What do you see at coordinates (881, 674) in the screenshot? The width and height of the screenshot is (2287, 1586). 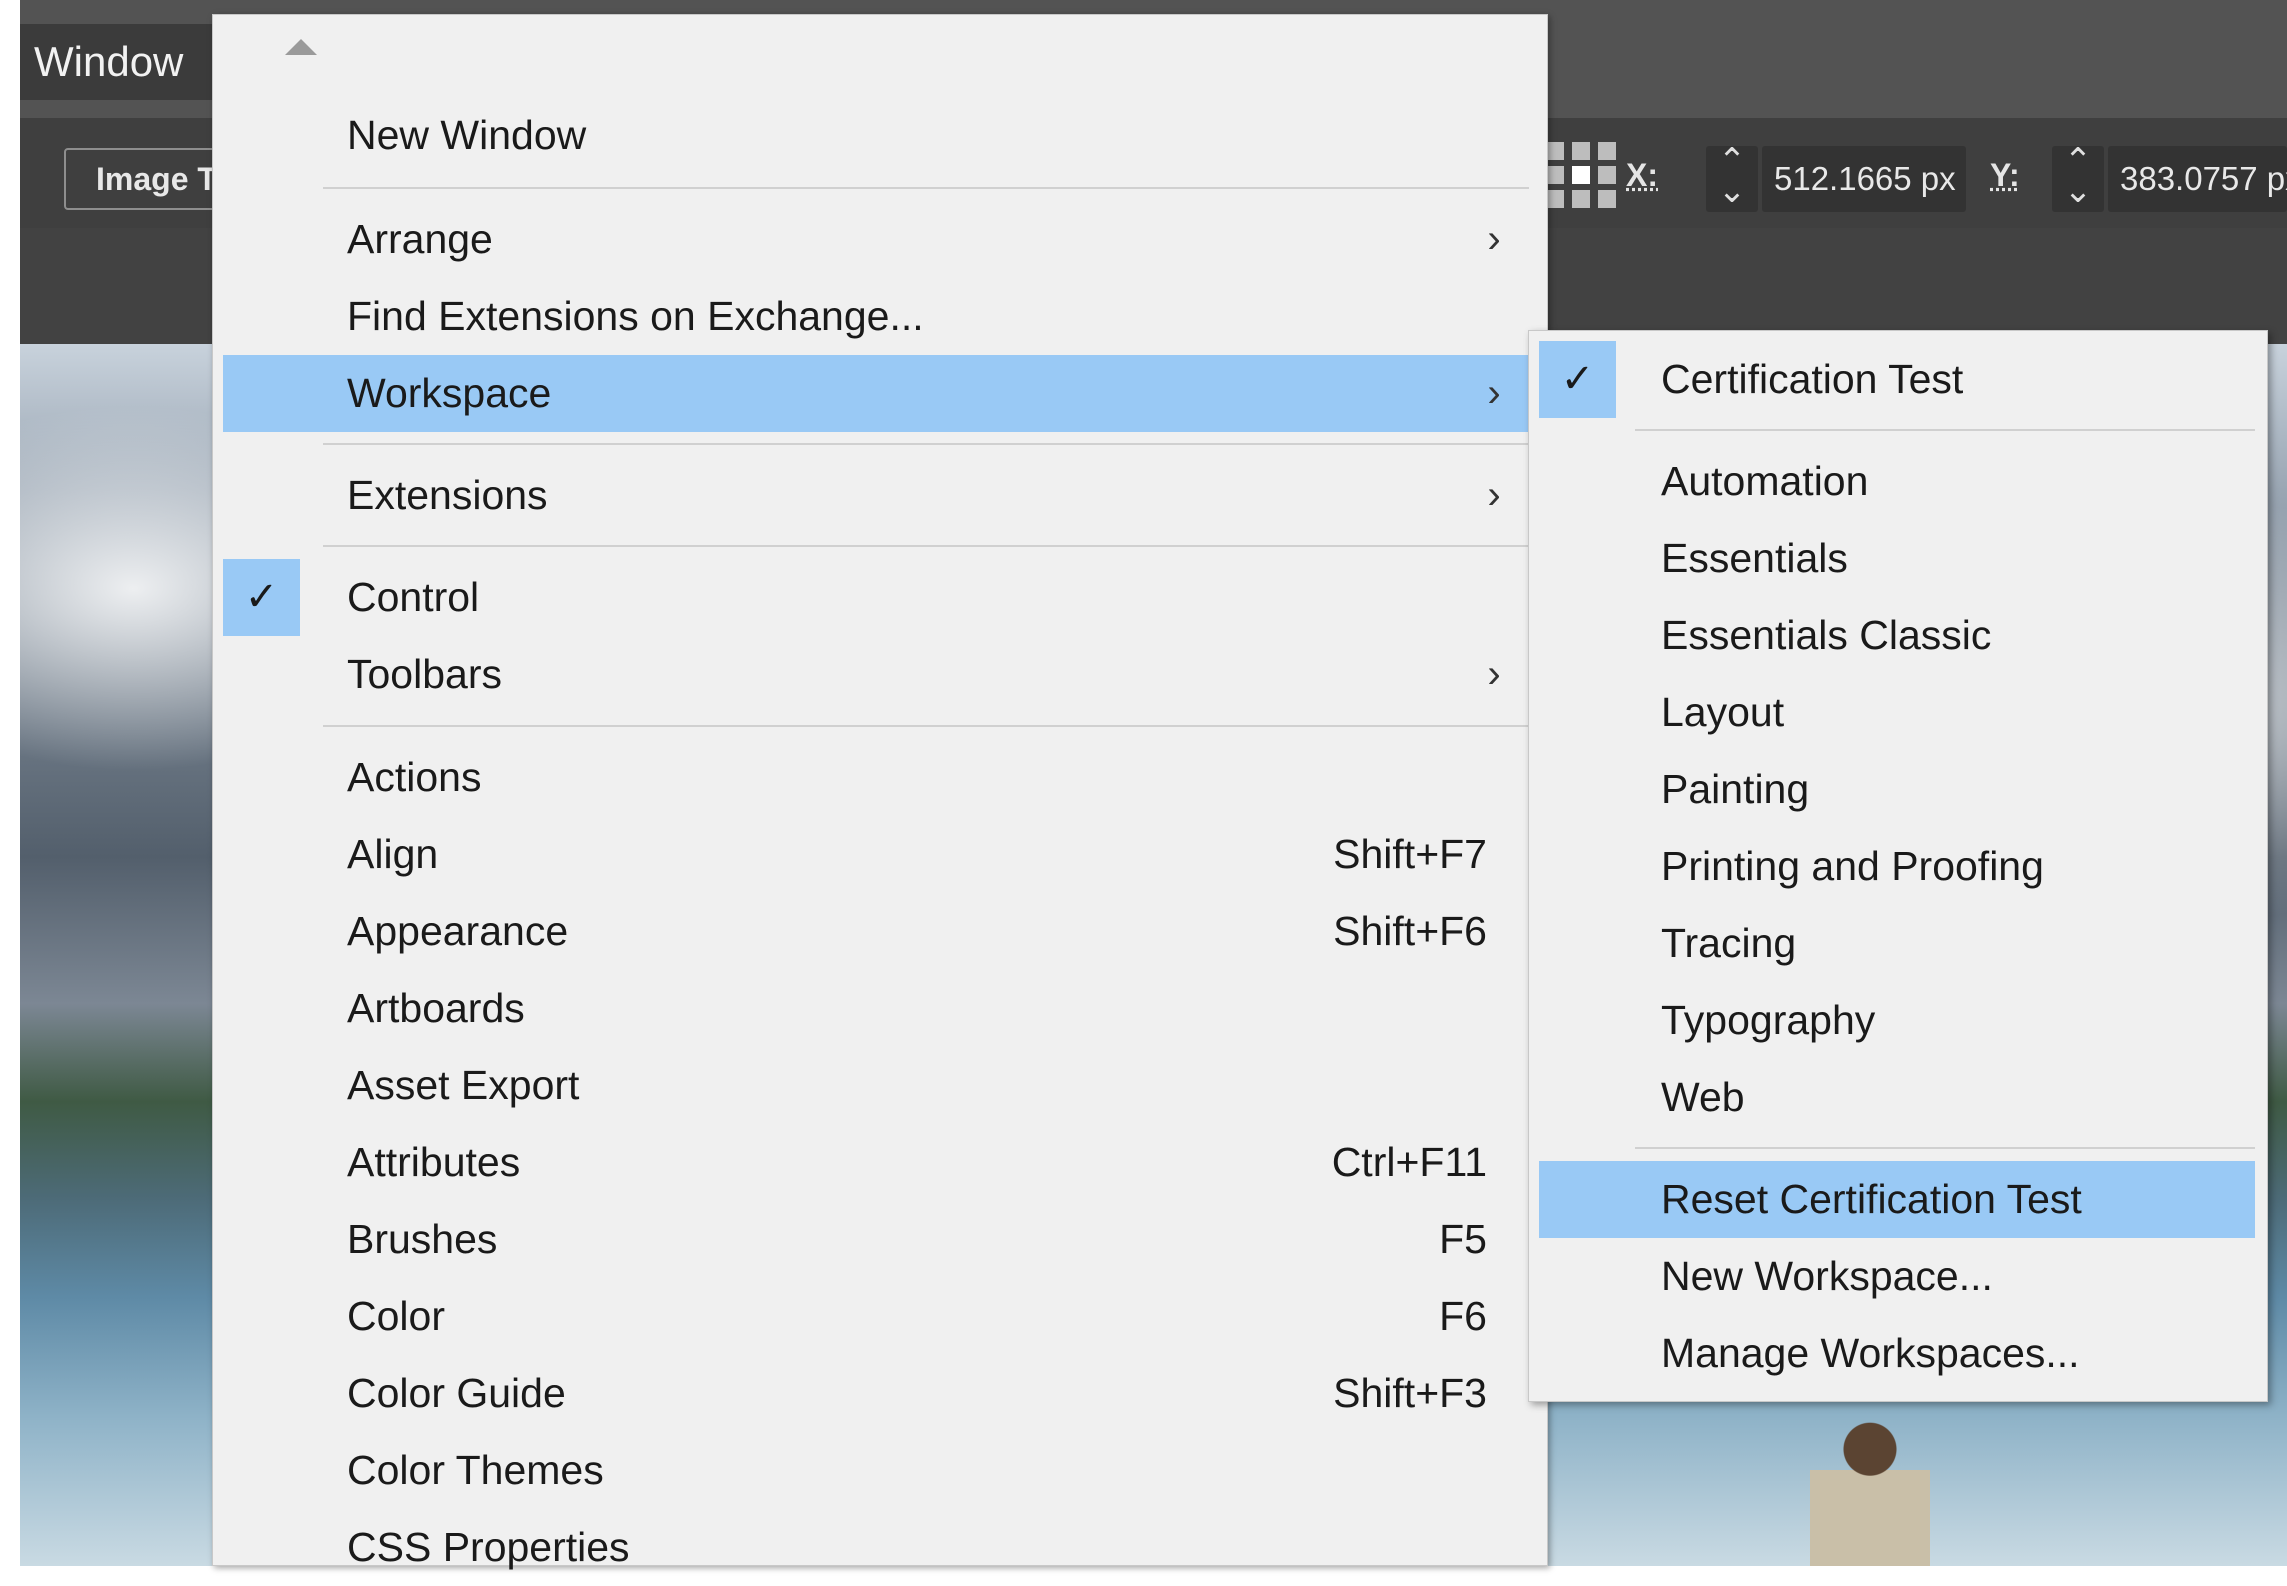 I see `menu-item-toolbars: Toolbars ›` at bounding box center [881, 674].